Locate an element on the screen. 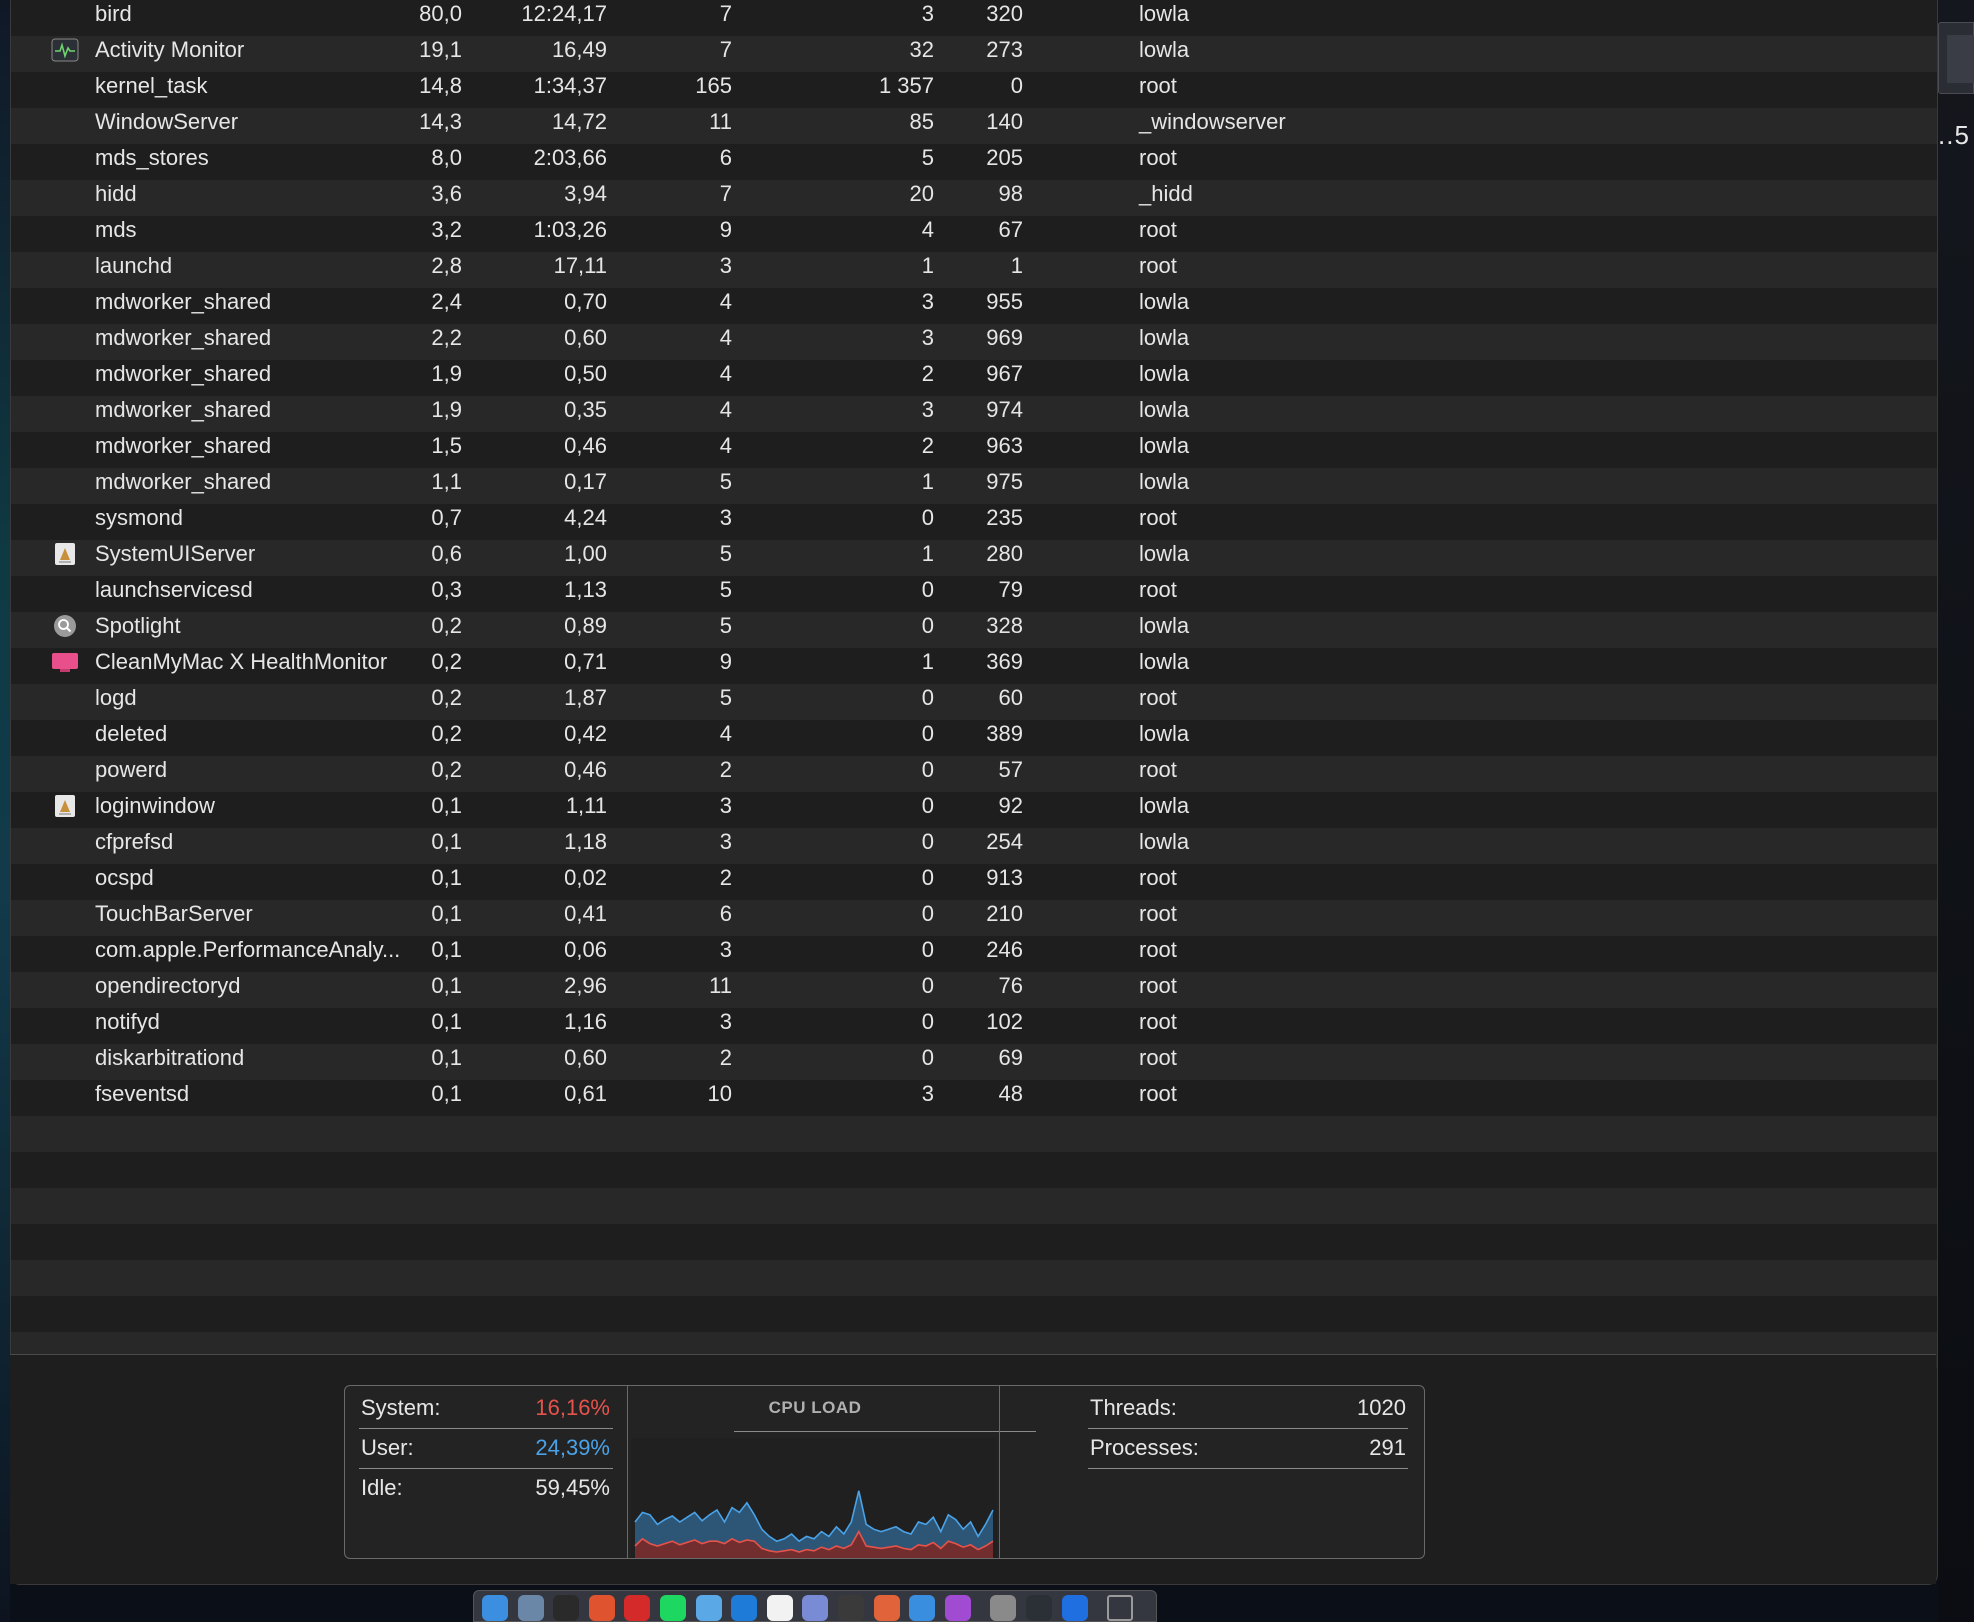 The image size is (1974, 1622). table-row: mdworker_shared 1,1 0,17 5 1 975 lowla is located at coordinates (974, 486).